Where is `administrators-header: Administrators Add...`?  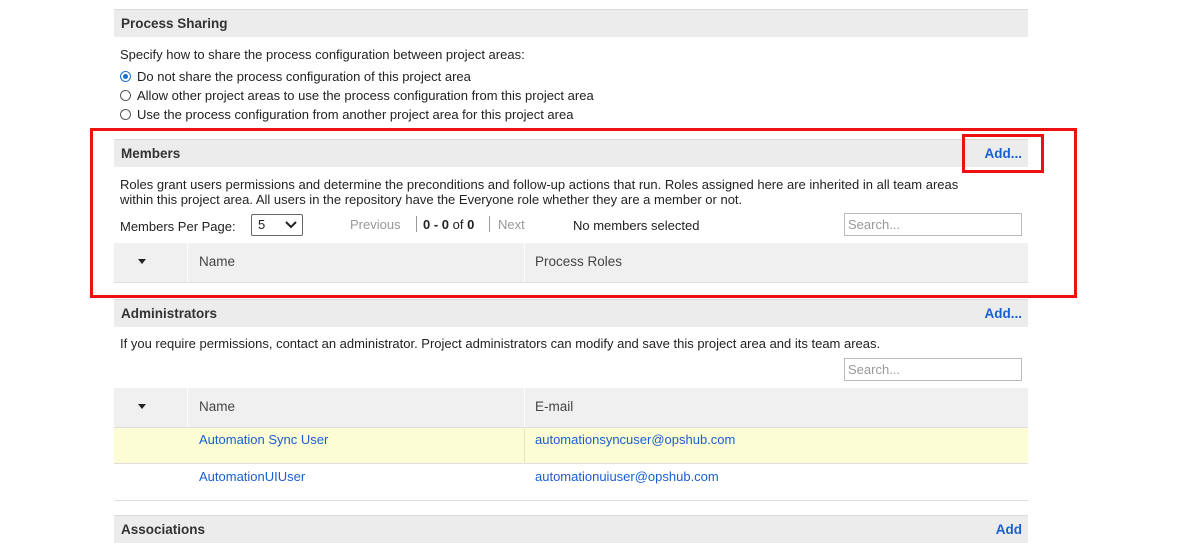
administrators-header: Administrators Add... is located at coordinates (571, 313).